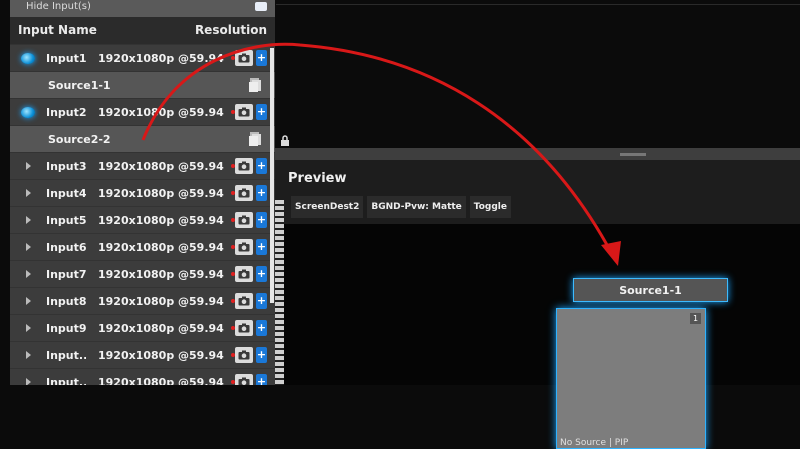 This screenshot has height=449, width=800. What do you see at coordinates (633, 154) in the screenshot?
I see `resize-handle` at bounding box center [633, 154].